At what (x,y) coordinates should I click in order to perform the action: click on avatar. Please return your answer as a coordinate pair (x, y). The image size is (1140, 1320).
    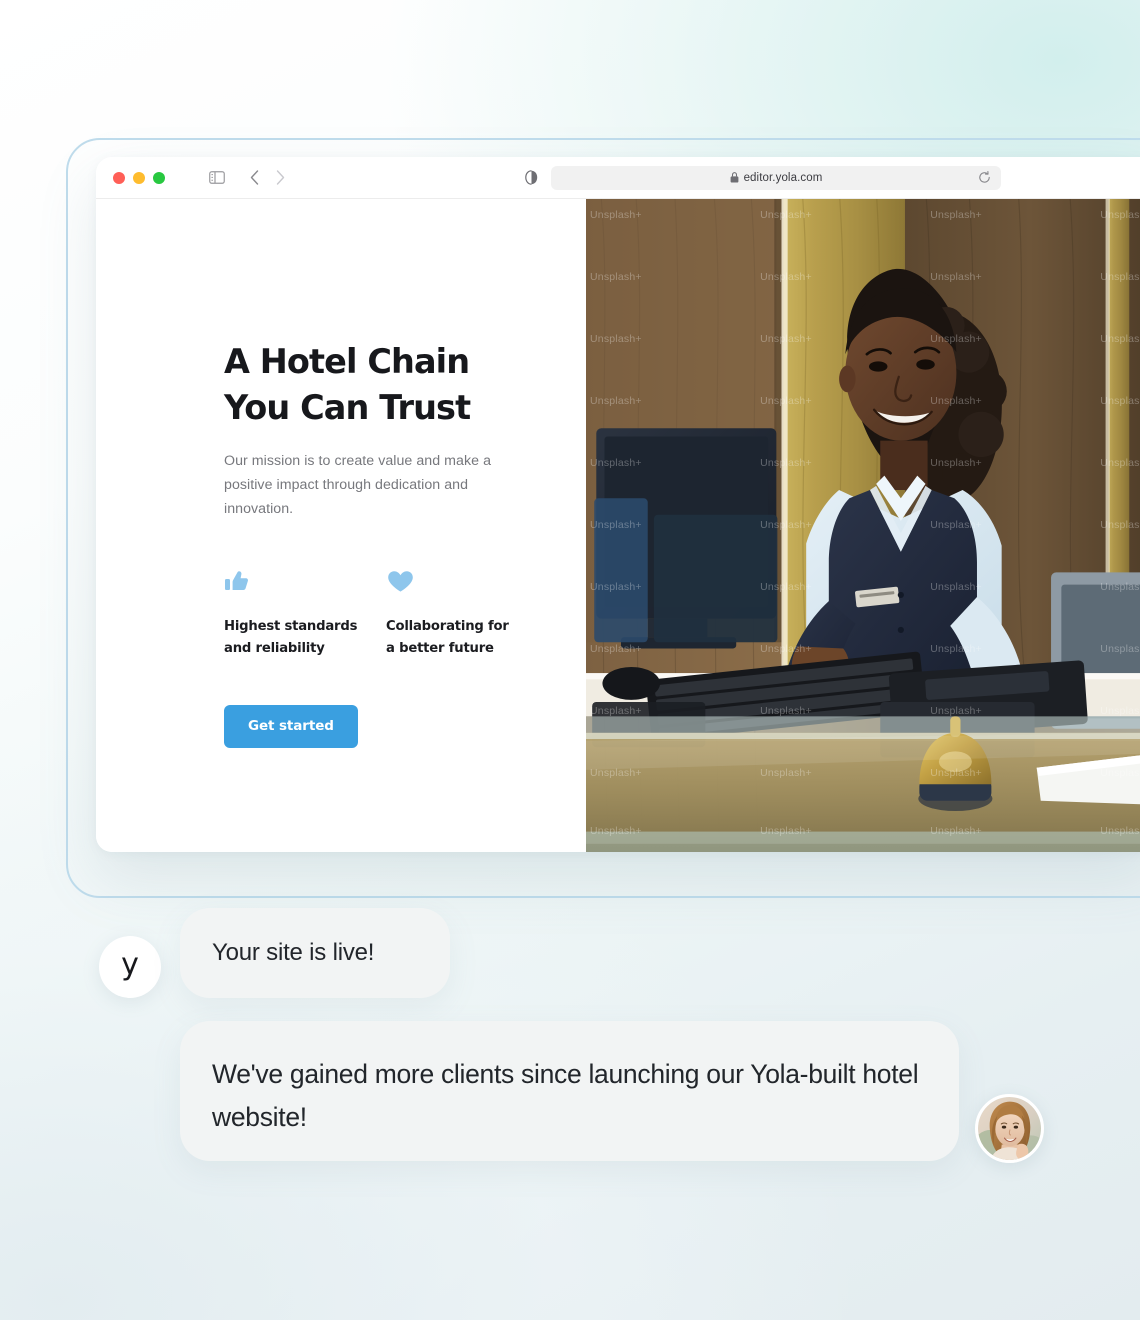
    Looking at the image, I should click on (1009, 1128).